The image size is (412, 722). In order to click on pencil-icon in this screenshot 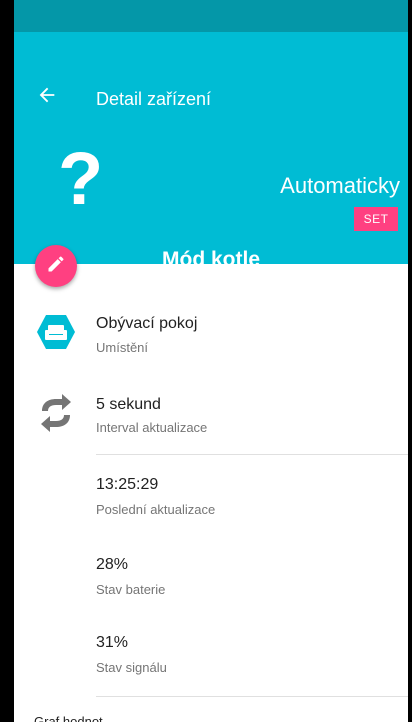, I will do `click(56, 266)`.